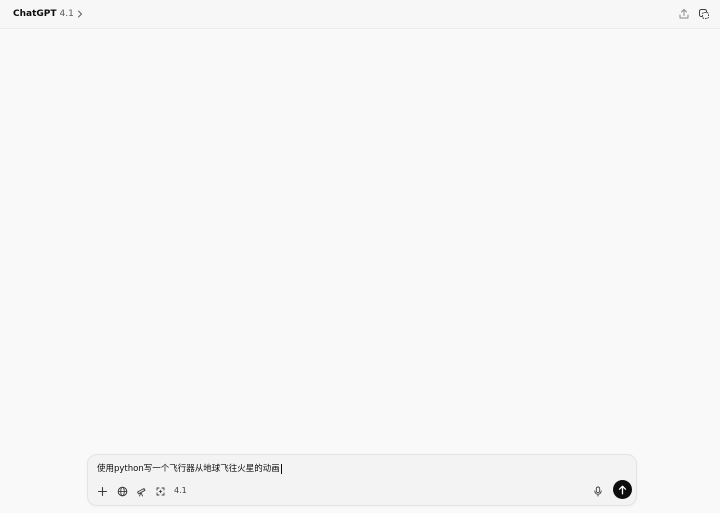  I want to click on telescope-icon, so click(141, 491).